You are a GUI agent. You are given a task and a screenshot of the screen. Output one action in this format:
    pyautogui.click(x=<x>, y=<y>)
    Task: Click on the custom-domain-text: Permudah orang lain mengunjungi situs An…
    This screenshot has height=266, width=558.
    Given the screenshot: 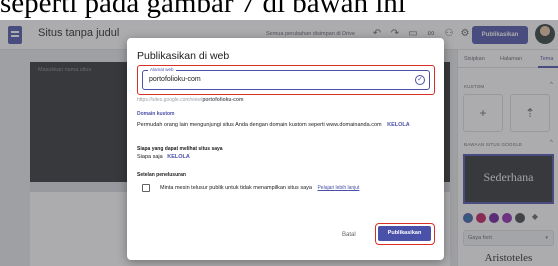 What is the action you would take?
    pyautogui.click(x=259, y=125)
    